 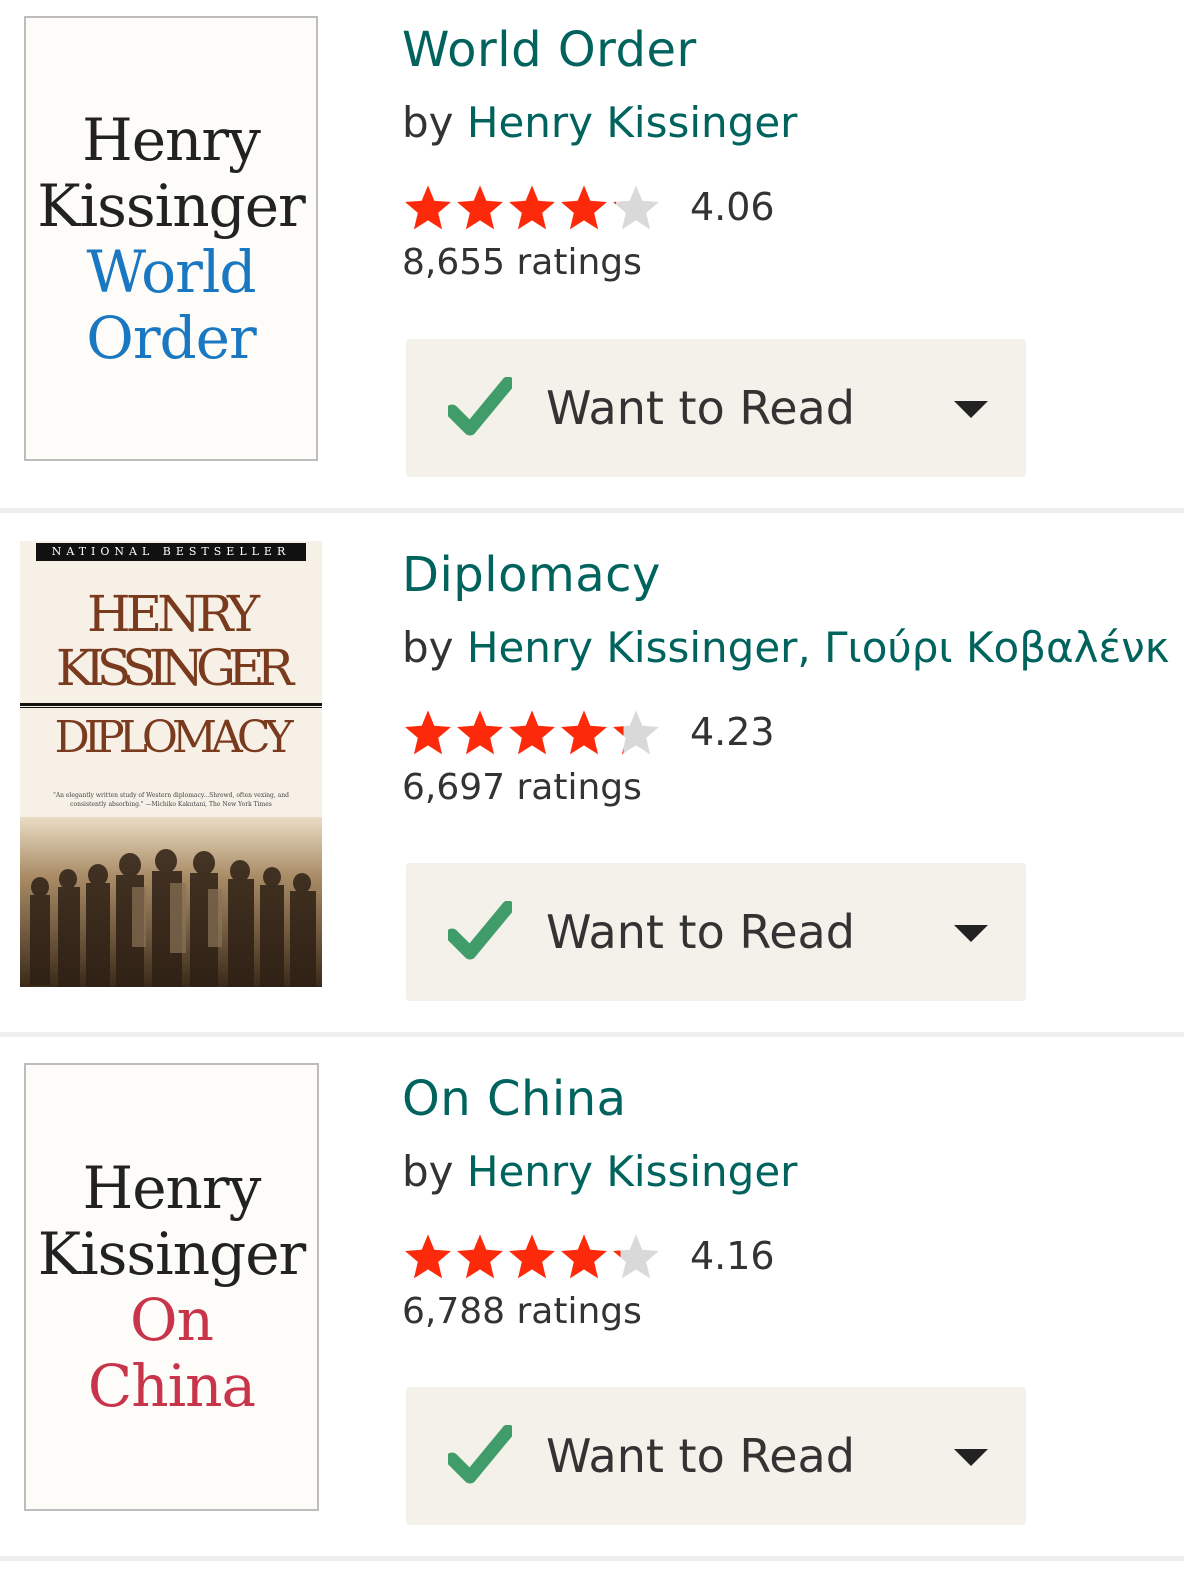 What do you see at coordinates (174, 668) in the screenshot?
I see `cover-author-line: KISSINGER` at bounding box center [174, 668].